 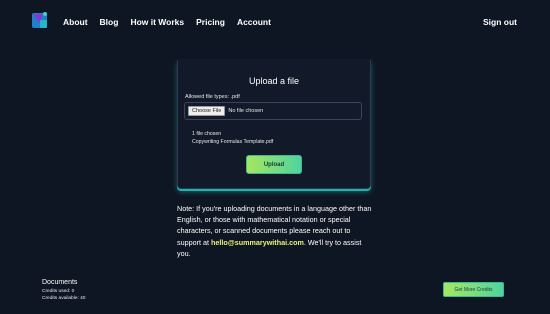 I want to click on no-file-chosen-label: No file chosen, so click(x=246, y=111).